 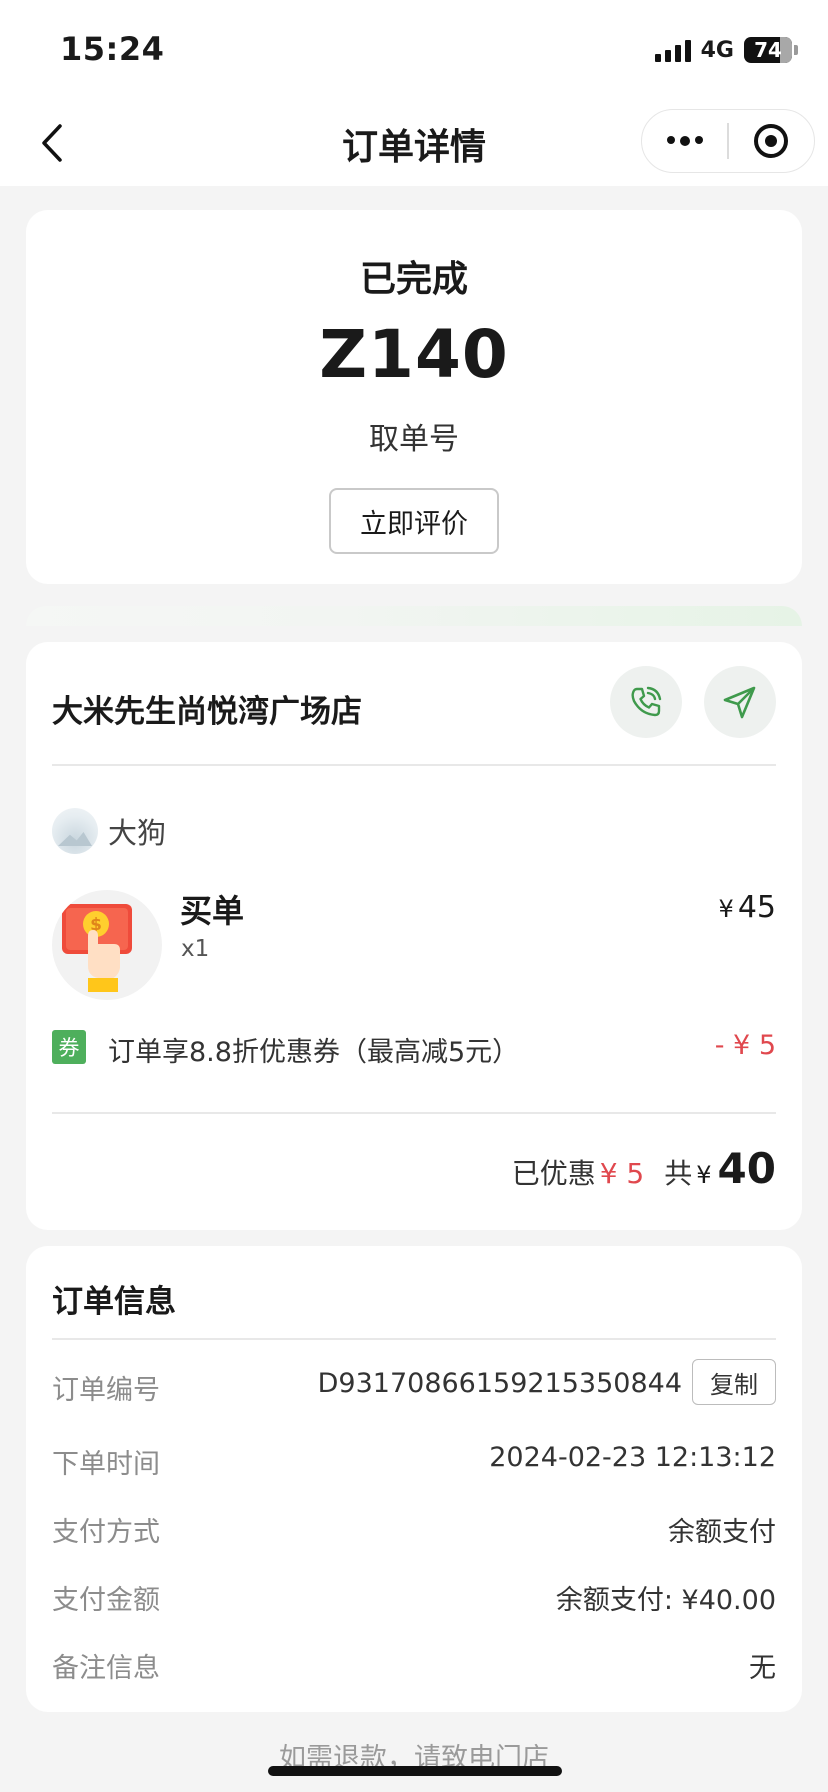 I want to click on total-label: 共, so click(x=678, y=1173).